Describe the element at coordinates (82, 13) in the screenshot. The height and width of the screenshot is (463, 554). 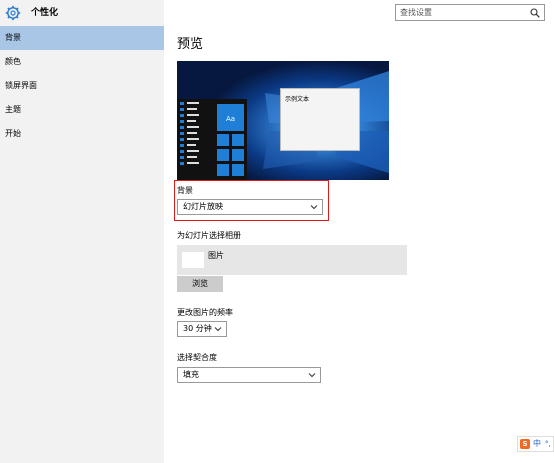
I see `app-header: 个性化` at that location.